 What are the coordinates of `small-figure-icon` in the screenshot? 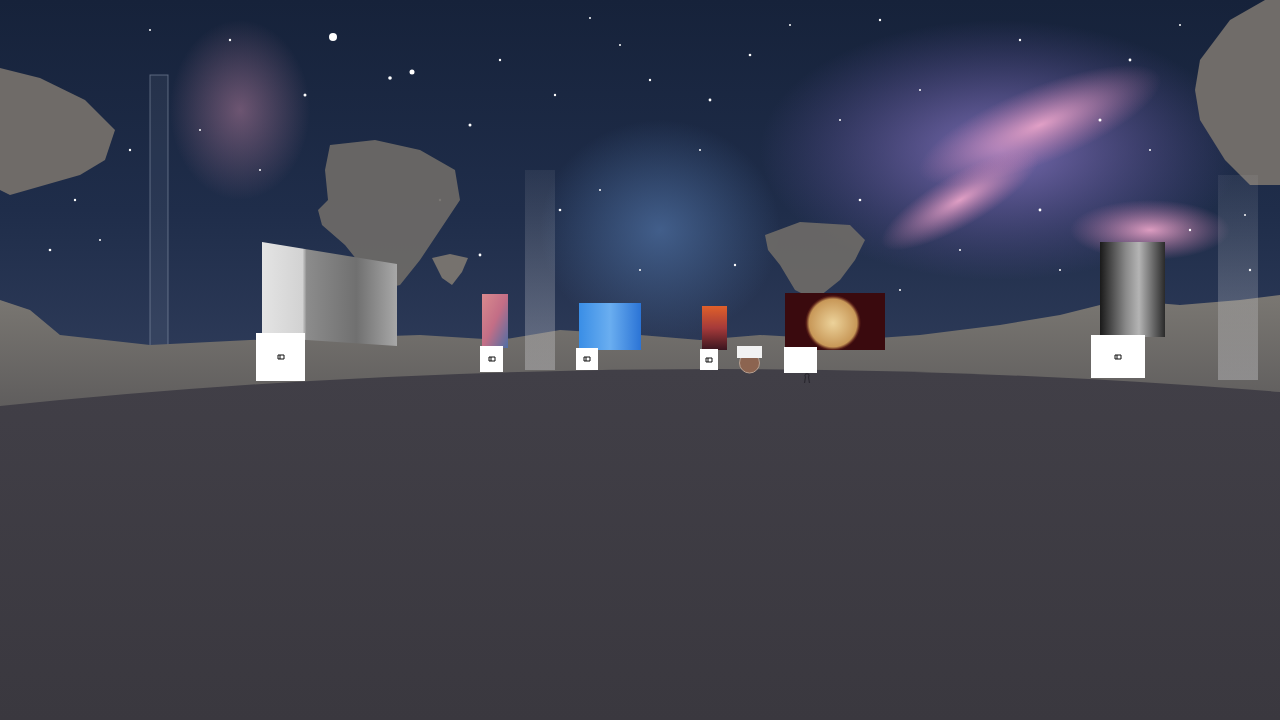 It's located at (807, 378).